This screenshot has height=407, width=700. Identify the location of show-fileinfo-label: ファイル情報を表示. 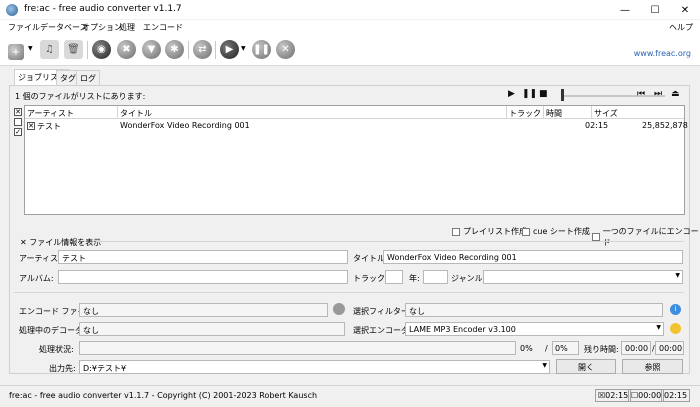
(65, 242).